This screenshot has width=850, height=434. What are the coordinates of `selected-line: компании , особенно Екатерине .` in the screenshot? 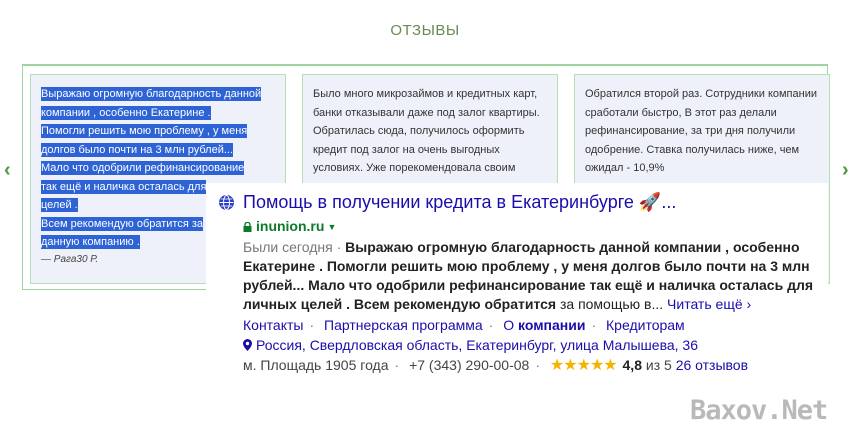 It's located at (126, 112).